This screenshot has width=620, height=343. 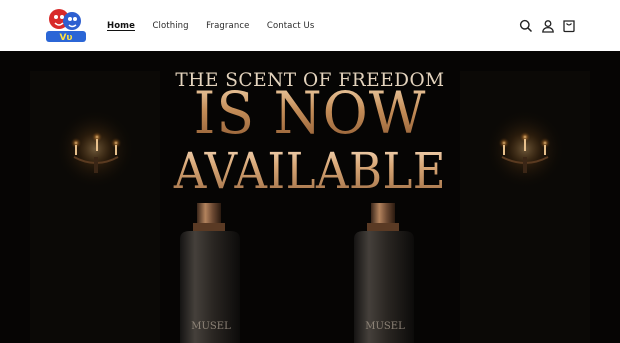 I want to click on logo-mark: Vυ, so click(x=66, y=26).